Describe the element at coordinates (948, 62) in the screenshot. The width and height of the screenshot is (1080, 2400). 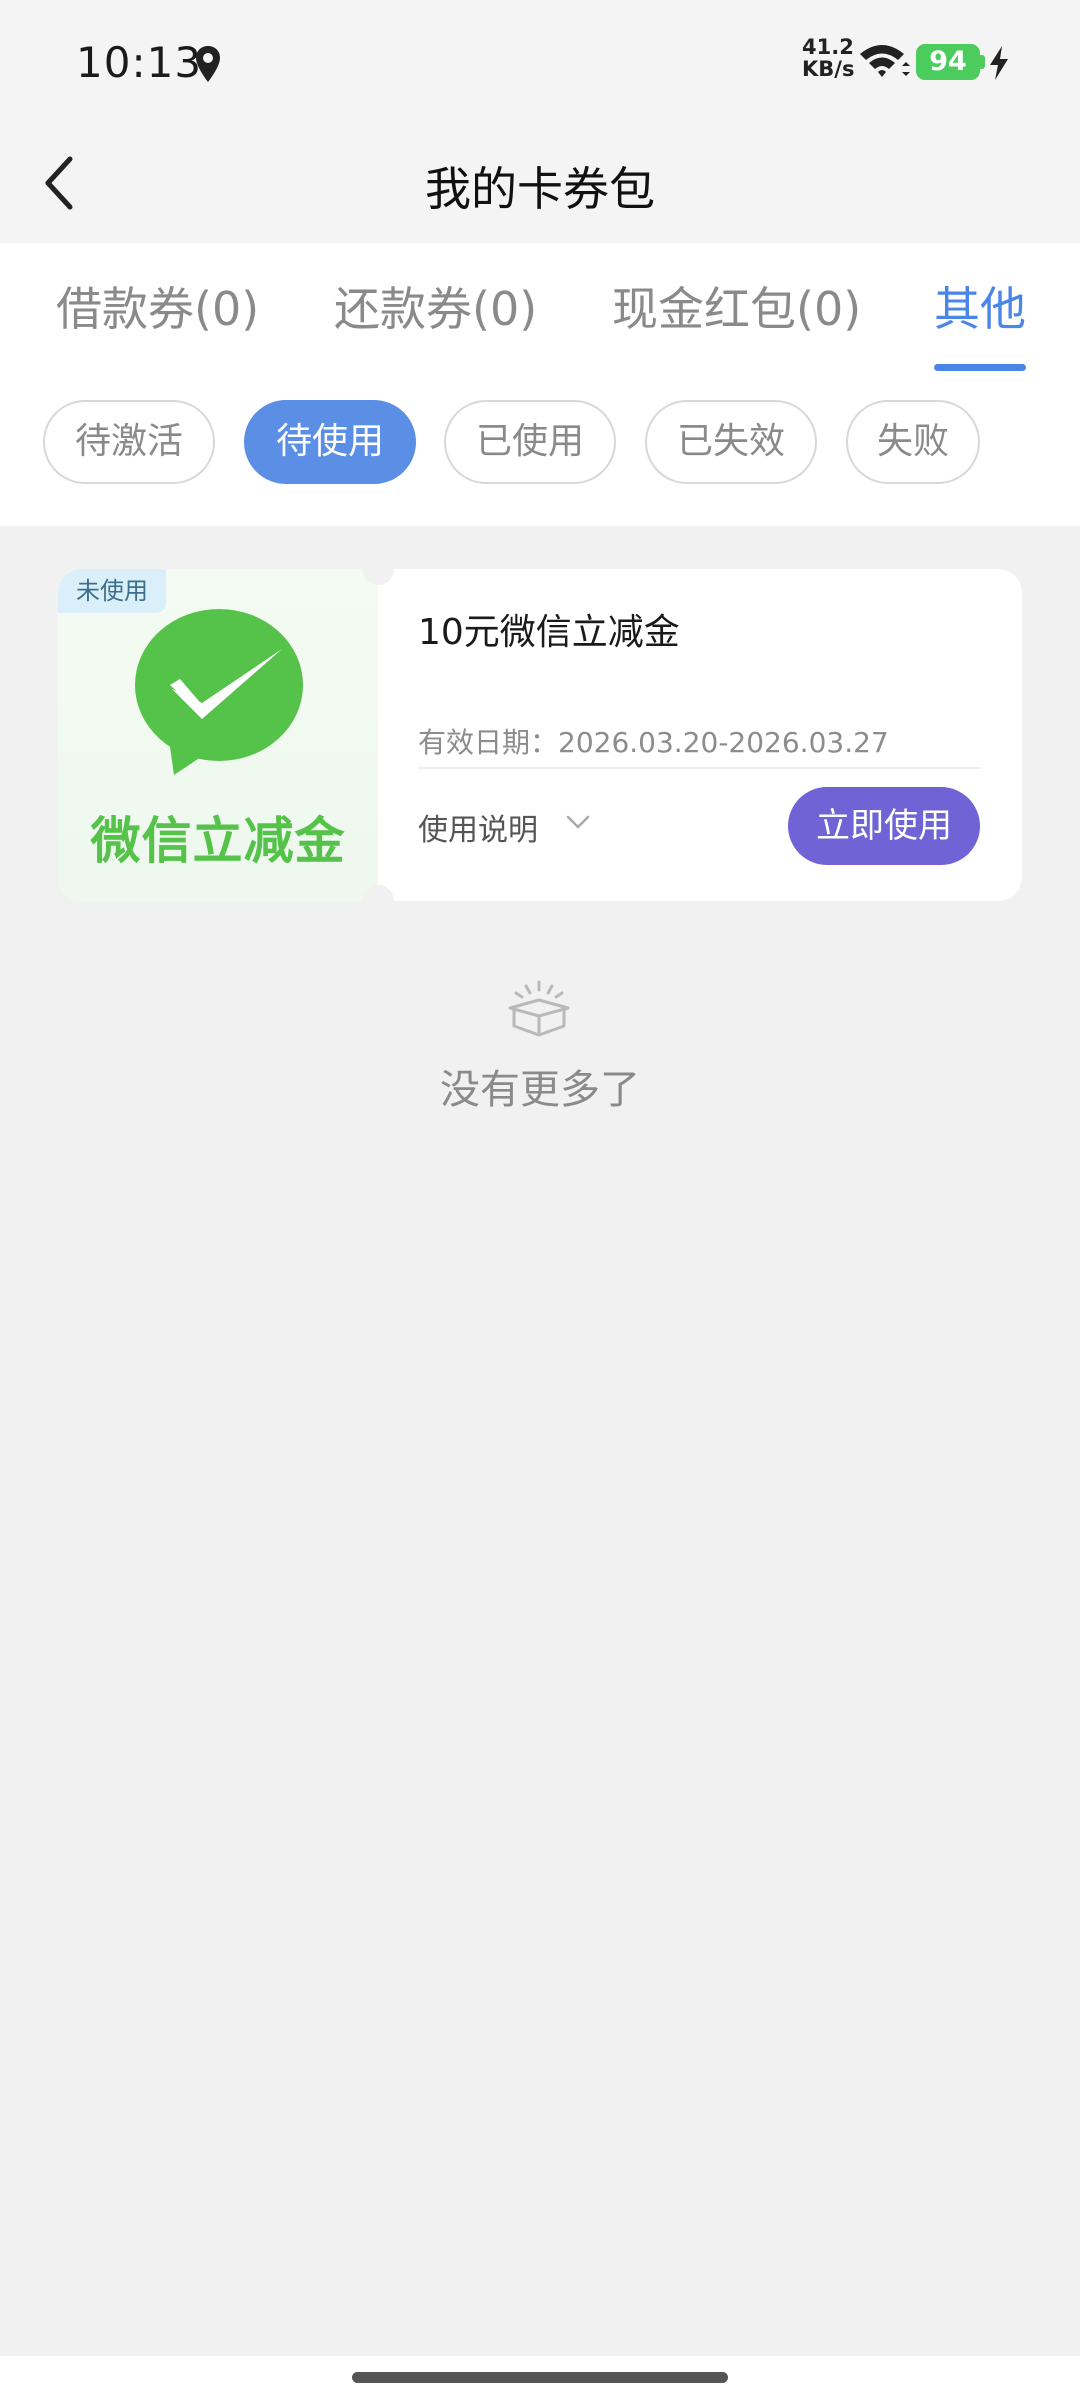
I see `battery-level: 94` at that location.